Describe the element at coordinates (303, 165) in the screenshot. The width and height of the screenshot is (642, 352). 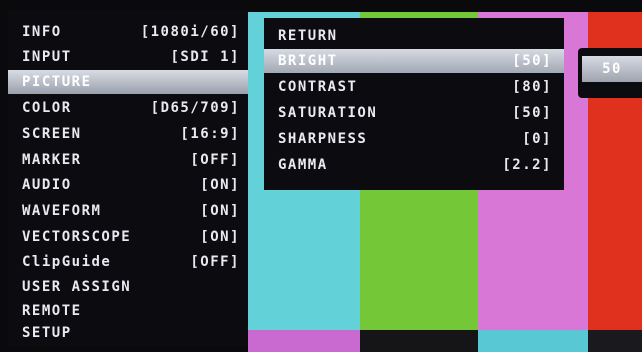
I see `submenu-item-label: GAMMA` at that location.